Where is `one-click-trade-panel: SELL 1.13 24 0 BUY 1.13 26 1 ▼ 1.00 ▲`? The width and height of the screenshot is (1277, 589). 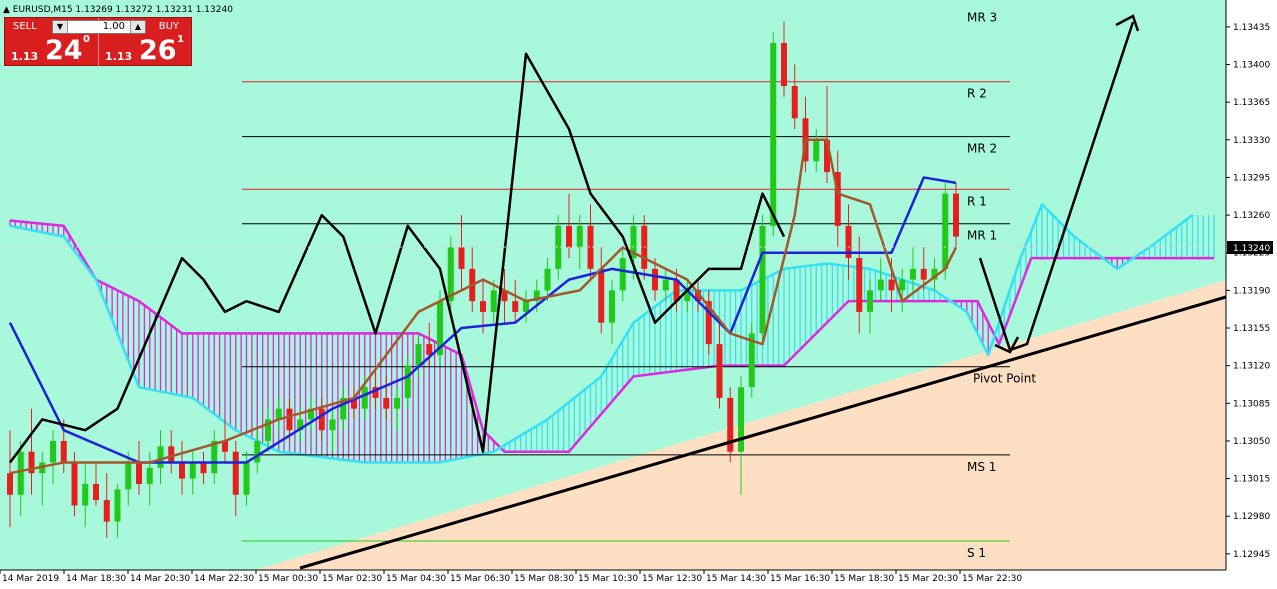 one-click-trade-panel: SELL 1.13 24 0 BUY 1.13 26 1 ▼ 1.00 ▲ is located at coordinates (98, 42).